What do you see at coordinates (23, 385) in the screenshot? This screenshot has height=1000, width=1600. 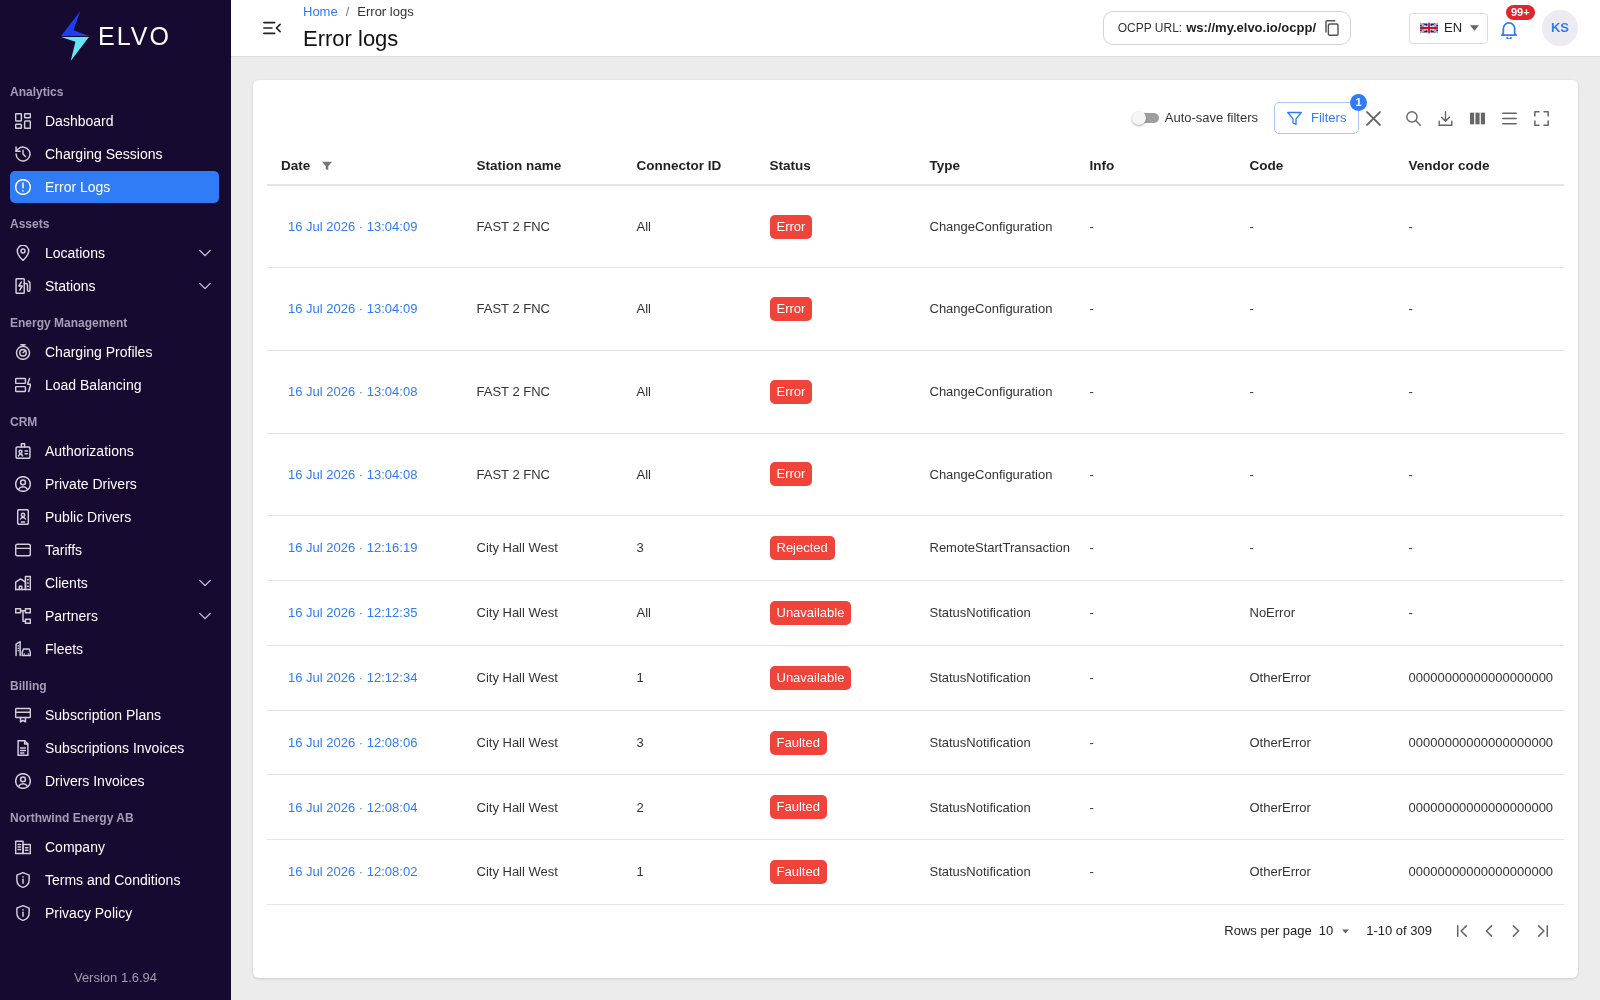 I see `bars-bolt-icon` at bounding box center [23, 385].